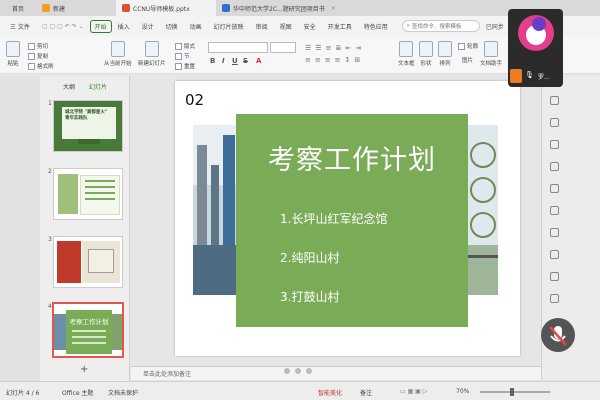  Describe the element at coordinates (190, 67) in the screenshot. I see `reset-label: 重置` at that location.